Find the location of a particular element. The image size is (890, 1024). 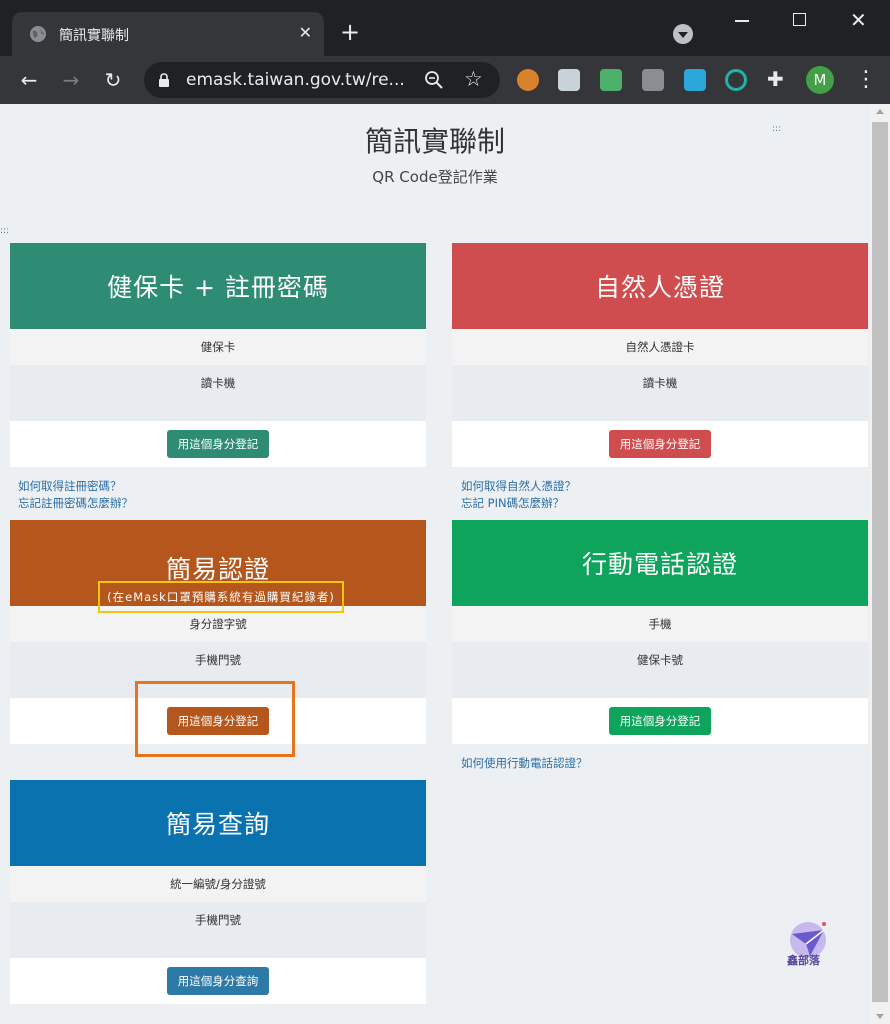

card-nhi: 健保卡 + 註冊密碼 健保卡 讀卡機 用這個身分登記 is located at coordinates (218, 355).